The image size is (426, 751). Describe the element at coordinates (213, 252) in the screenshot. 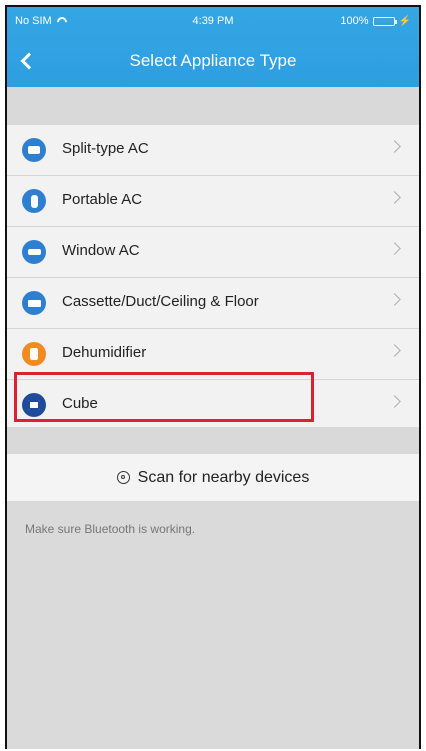

I see `appliance-item-window-ac: Window AC` at that location.